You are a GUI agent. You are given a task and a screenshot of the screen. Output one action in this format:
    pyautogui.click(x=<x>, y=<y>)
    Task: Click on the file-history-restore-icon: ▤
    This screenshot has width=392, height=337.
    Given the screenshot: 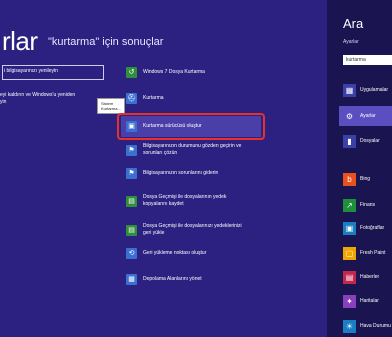 What is the action you would take?
    pyautogui.click(x=131, y=230)
    